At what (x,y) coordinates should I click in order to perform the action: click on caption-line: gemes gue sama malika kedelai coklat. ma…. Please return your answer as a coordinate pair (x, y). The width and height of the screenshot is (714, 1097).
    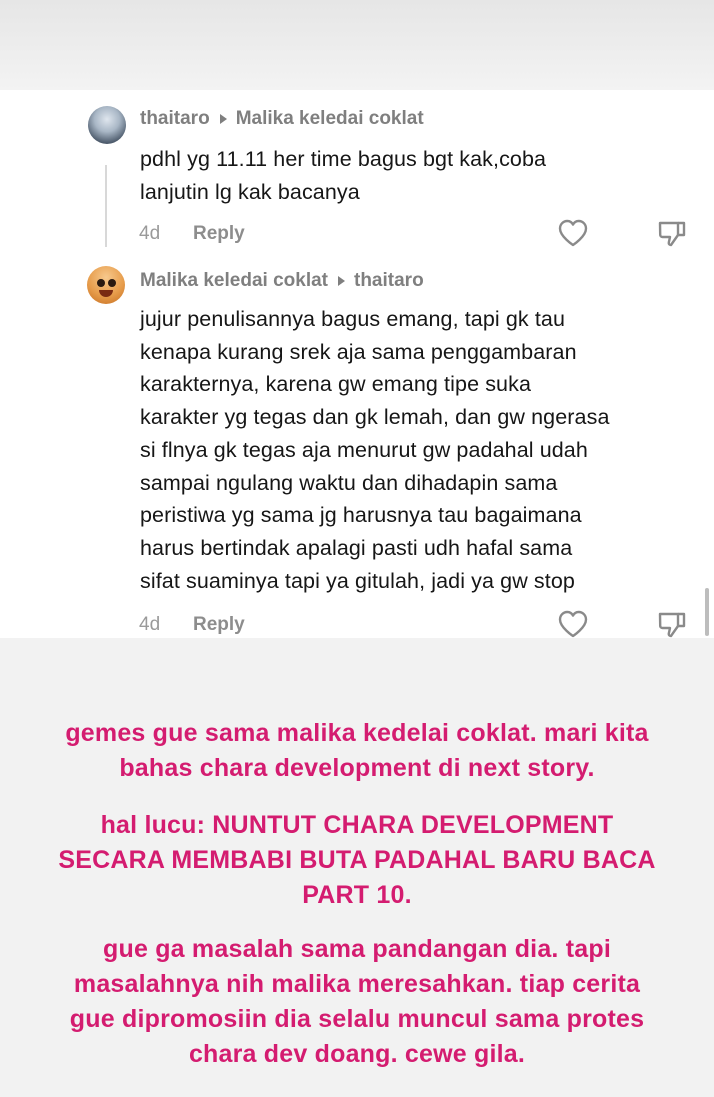
    Looking at the image, I should click on (357, 733).